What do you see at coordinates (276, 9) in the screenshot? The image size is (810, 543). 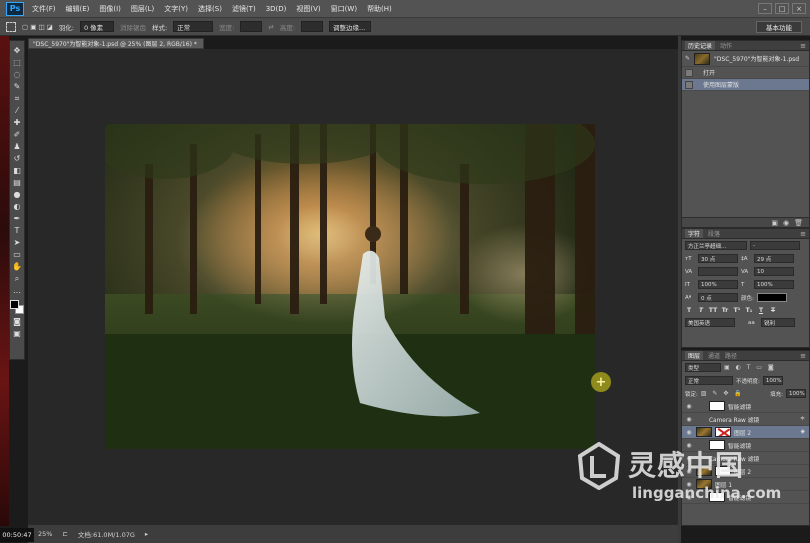 I see `menu-3d: 3D(D)` at bounding box center [276, 9].